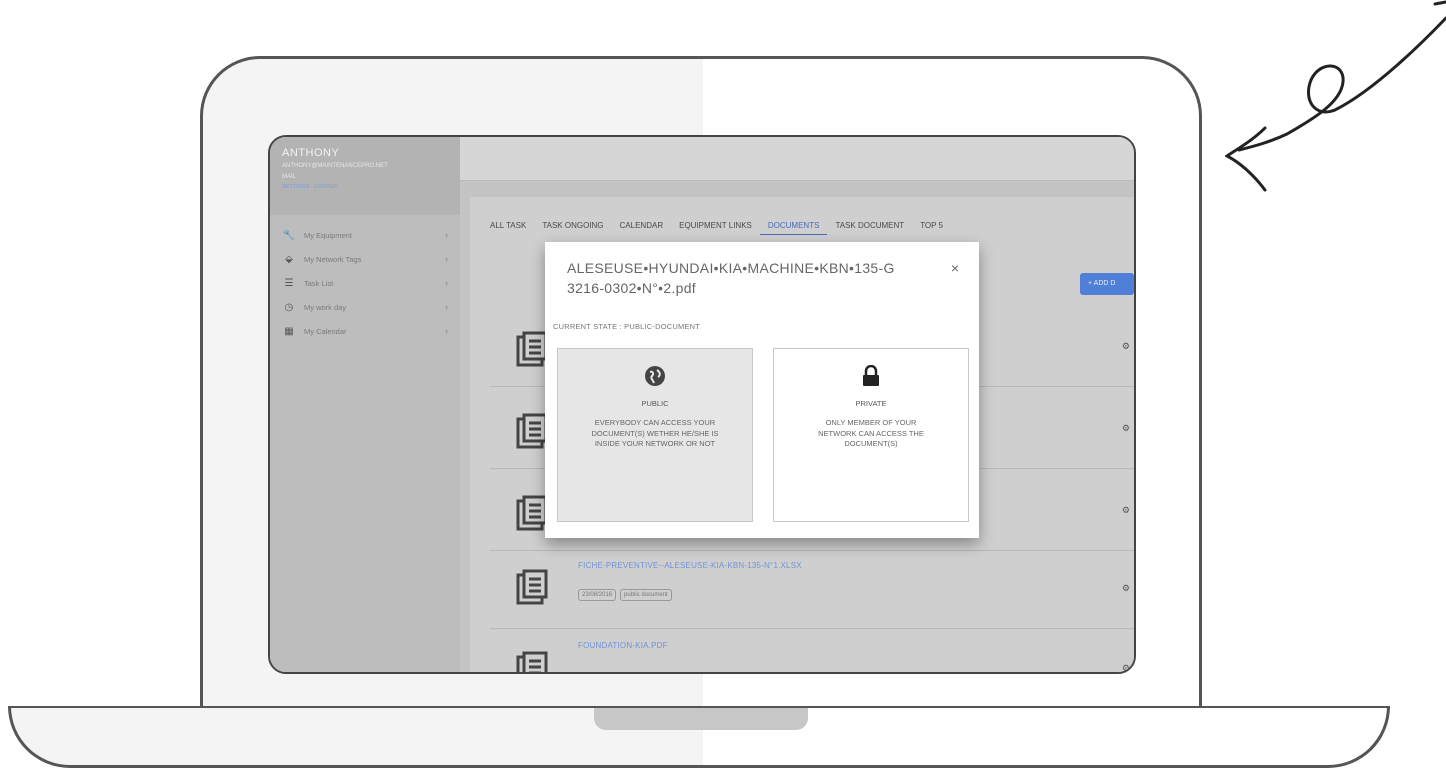 This screenshot has height=769, width=1446. Describe the element at coordinates (289, 331) in the screenshot. I see `calendar-icon: ▦` at that location.